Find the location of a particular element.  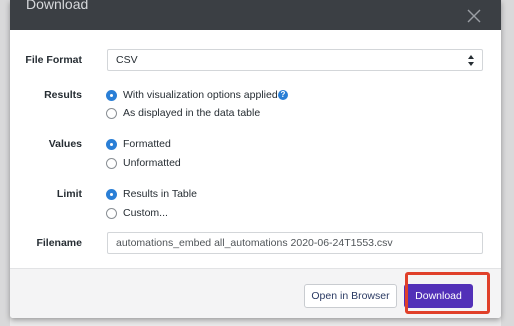

download-highlight-box is located at coordinates (447, 293).